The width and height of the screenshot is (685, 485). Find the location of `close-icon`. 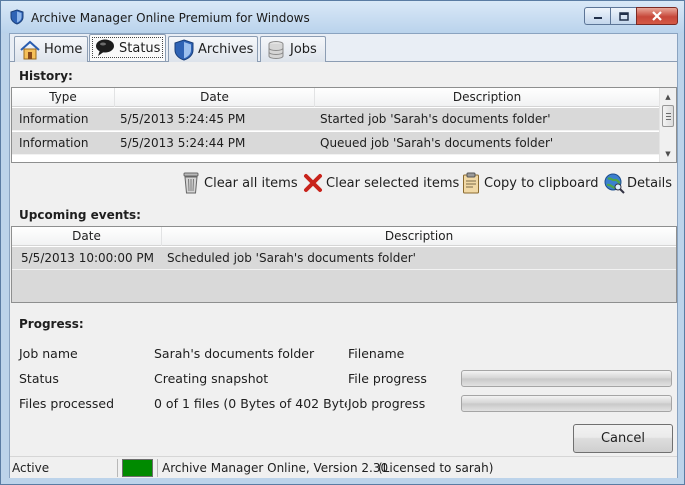

close-icon is located at coordinates (657, 16).